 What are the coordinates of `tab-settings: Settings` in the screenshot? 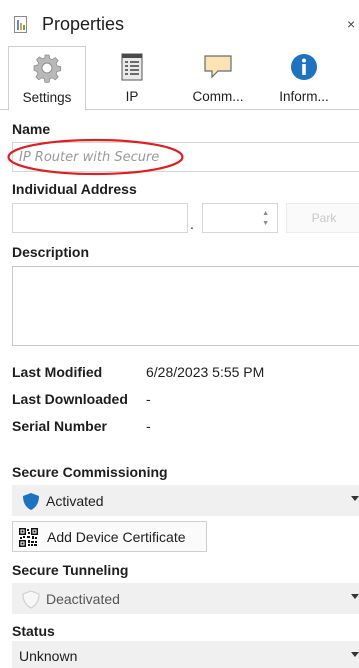 It's located at (47, 78).